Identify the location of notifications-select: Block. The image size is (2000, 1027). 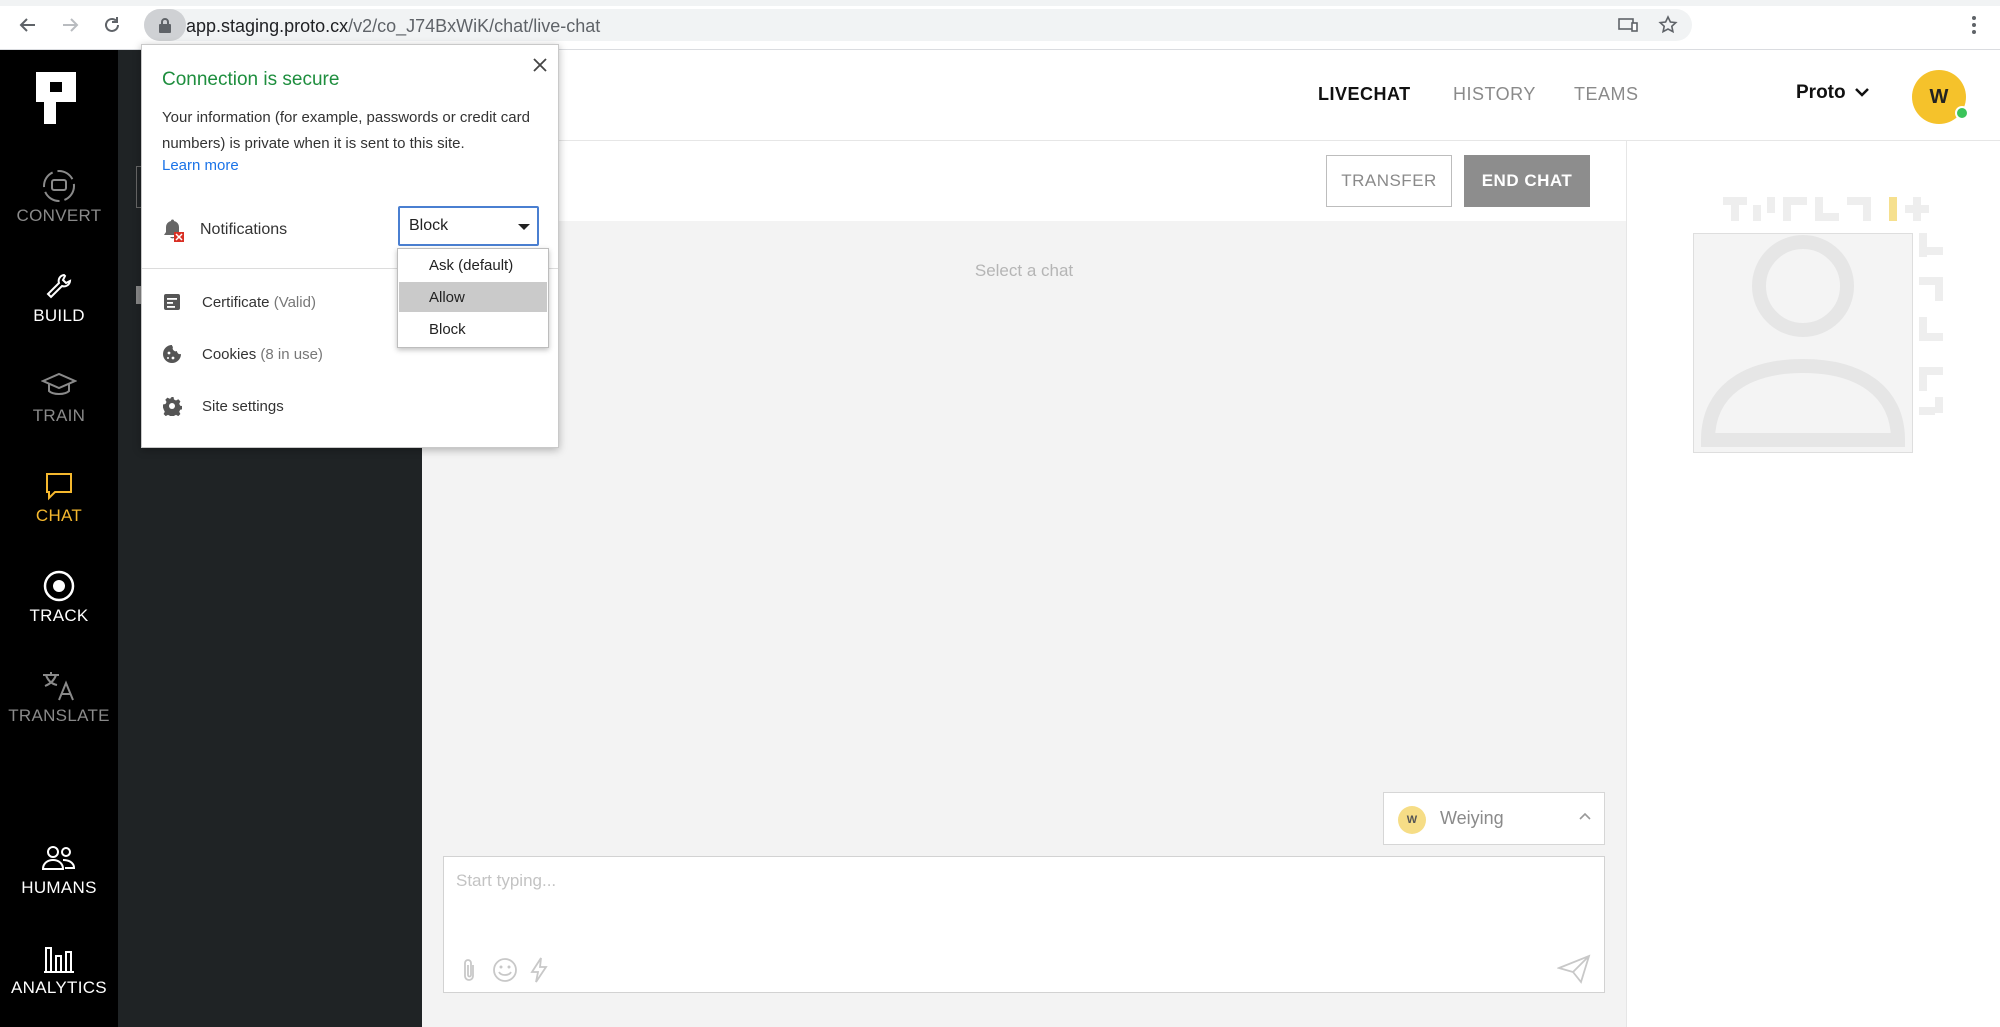
(468, 226).